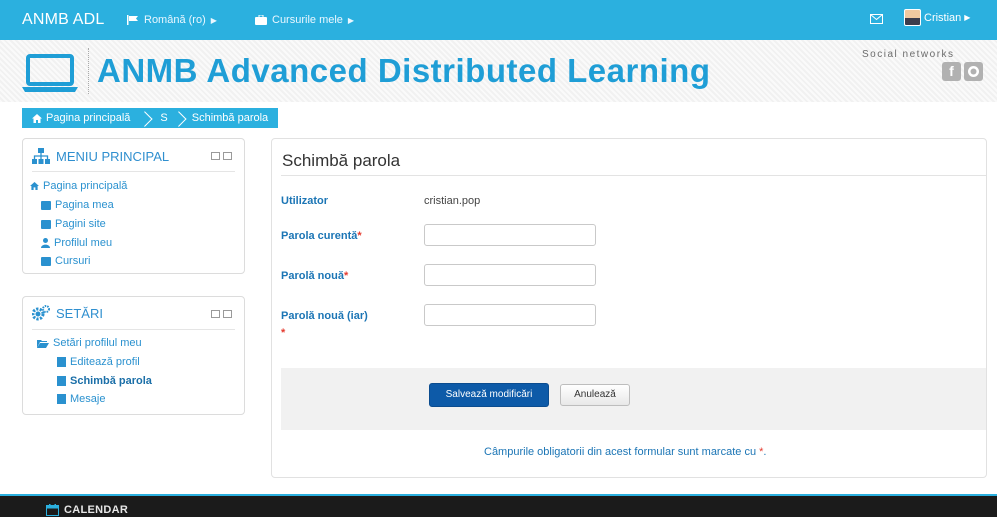  I want to click on form-buttons-area: Salvează modificări Anulează, so click(633, 399).